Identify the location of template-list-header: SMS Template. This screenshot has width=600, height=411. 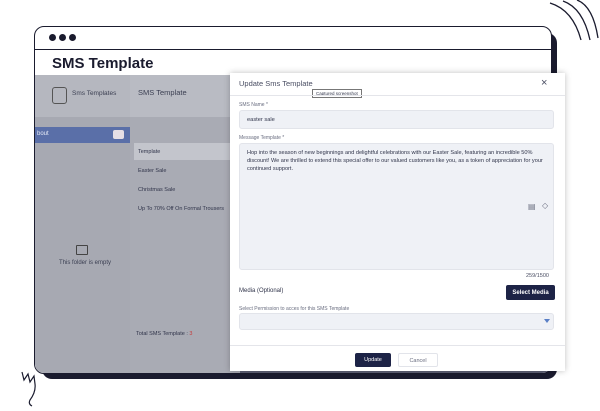
(185, 96).